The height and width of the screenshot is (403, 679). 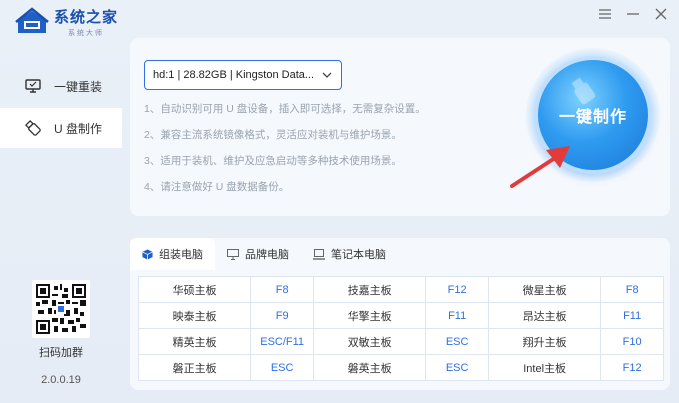 What do you see at coordinates (61, 107) in the screenshot?
I see `sidebar-nav: 一键重装 U 盘制作` at bounding box center [61, 107].